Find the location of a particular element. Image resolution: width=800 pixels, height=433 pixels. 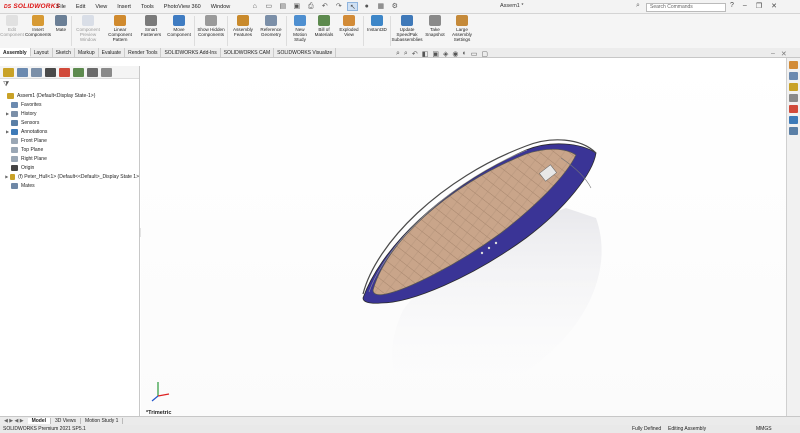

menu-tools: Tools is located at coordinates (147, 7).